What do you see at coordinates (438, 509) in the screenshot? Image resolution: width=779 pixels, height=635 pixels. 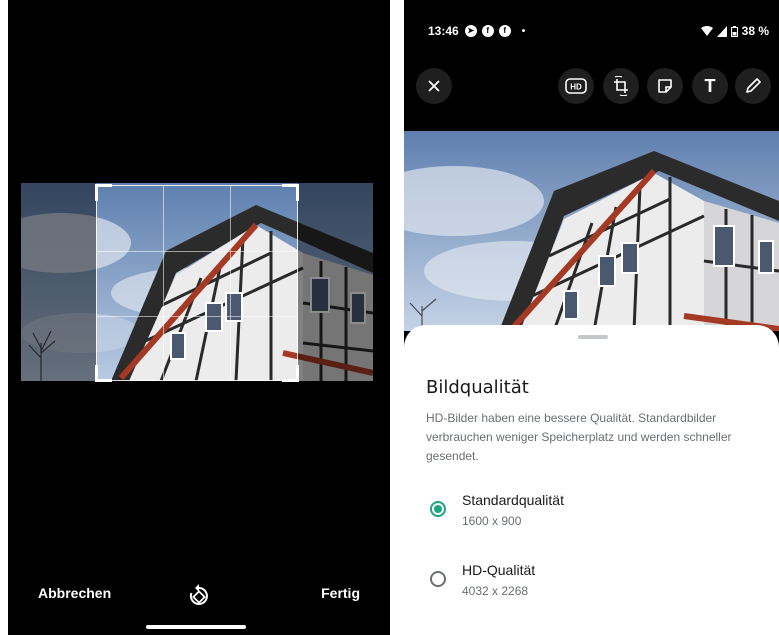 I see `radio-selected-icon` at bounding box center [438, 509].